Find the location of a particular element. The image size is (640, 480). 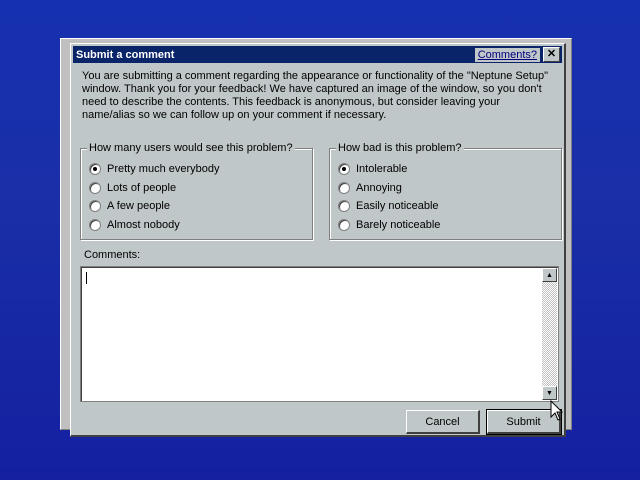

radio-severity-1: Annoying is located at coordinates (370, 188).